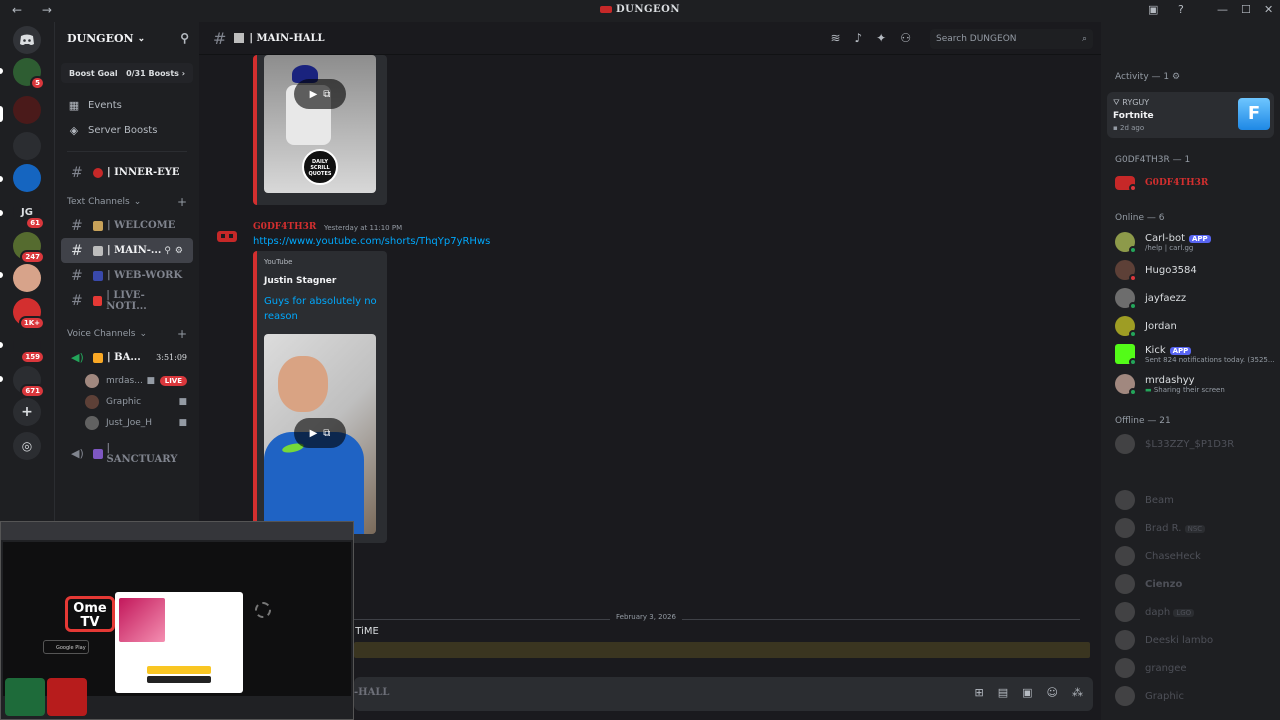  I want to click on member-item: ChaseHeck, so click(1158, 556).